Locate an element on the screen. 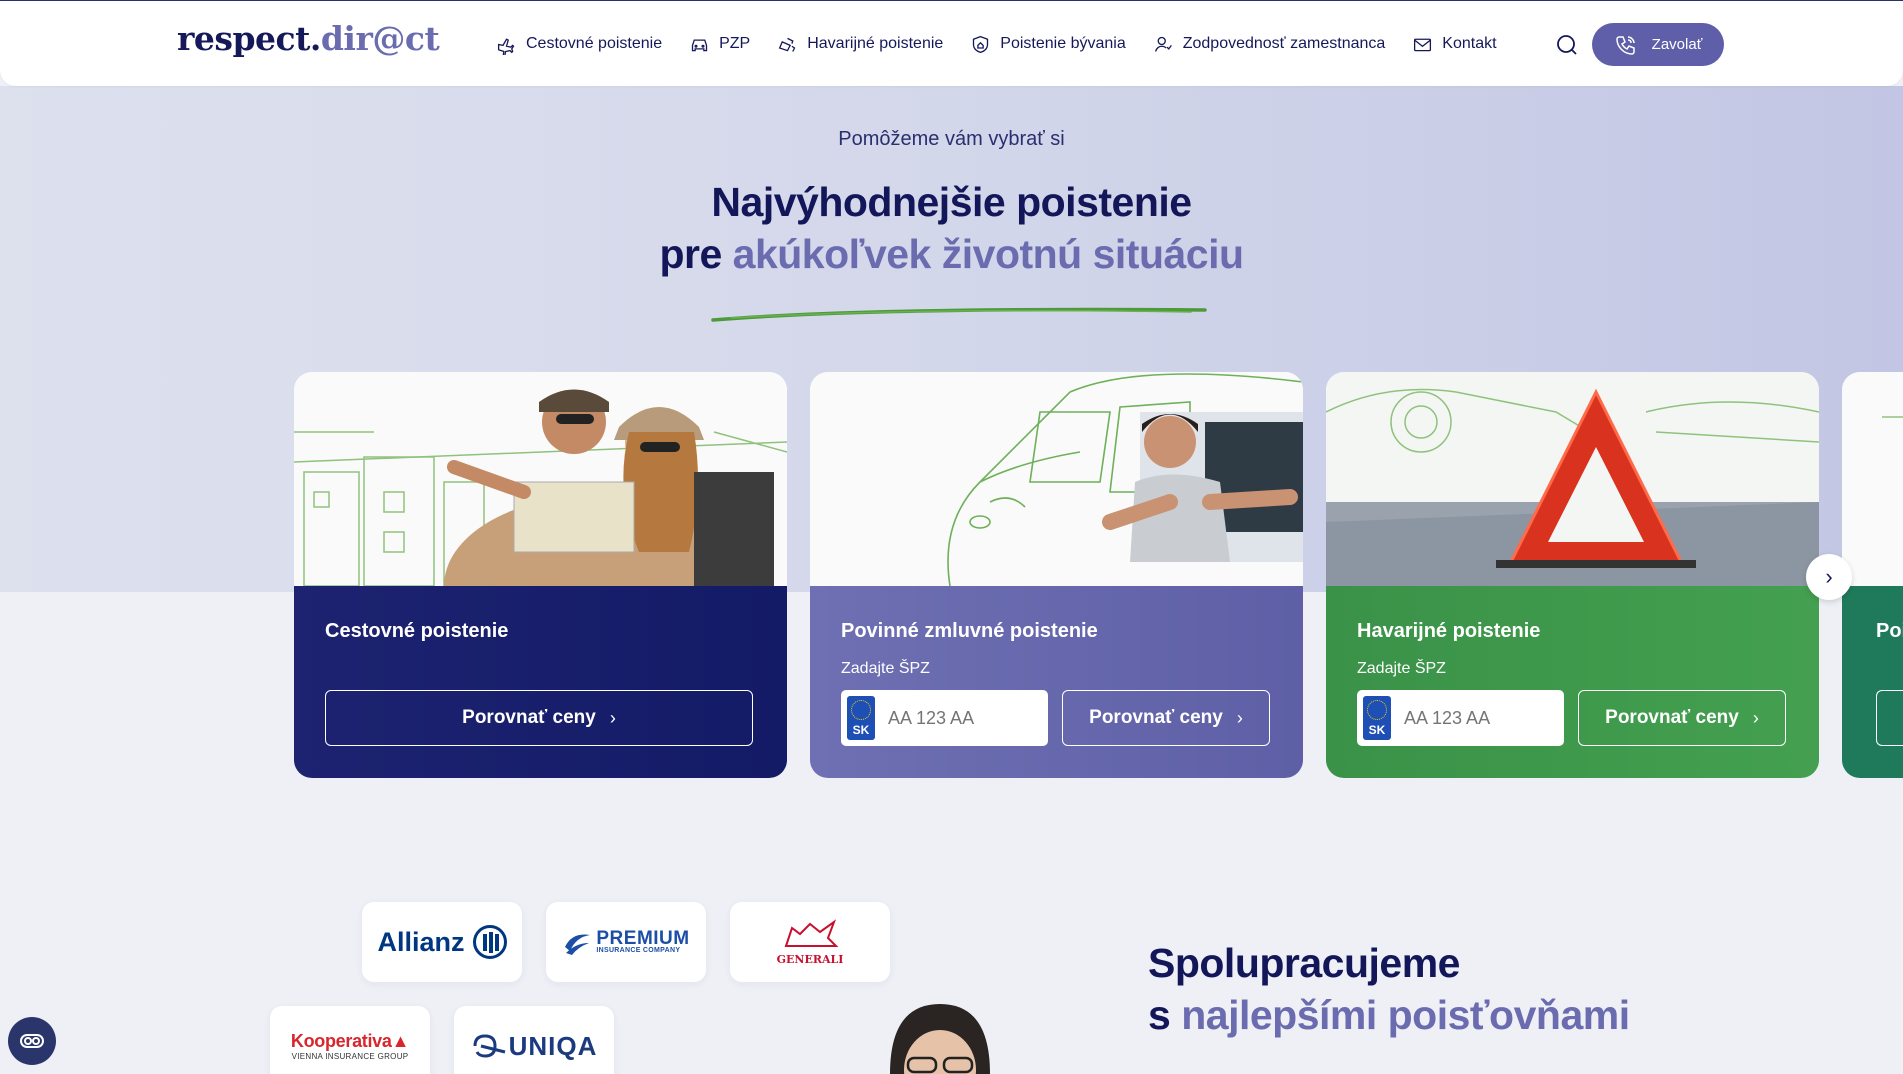 The image size is (1903, 1074). travel-image is located at coordinates (540, 479).